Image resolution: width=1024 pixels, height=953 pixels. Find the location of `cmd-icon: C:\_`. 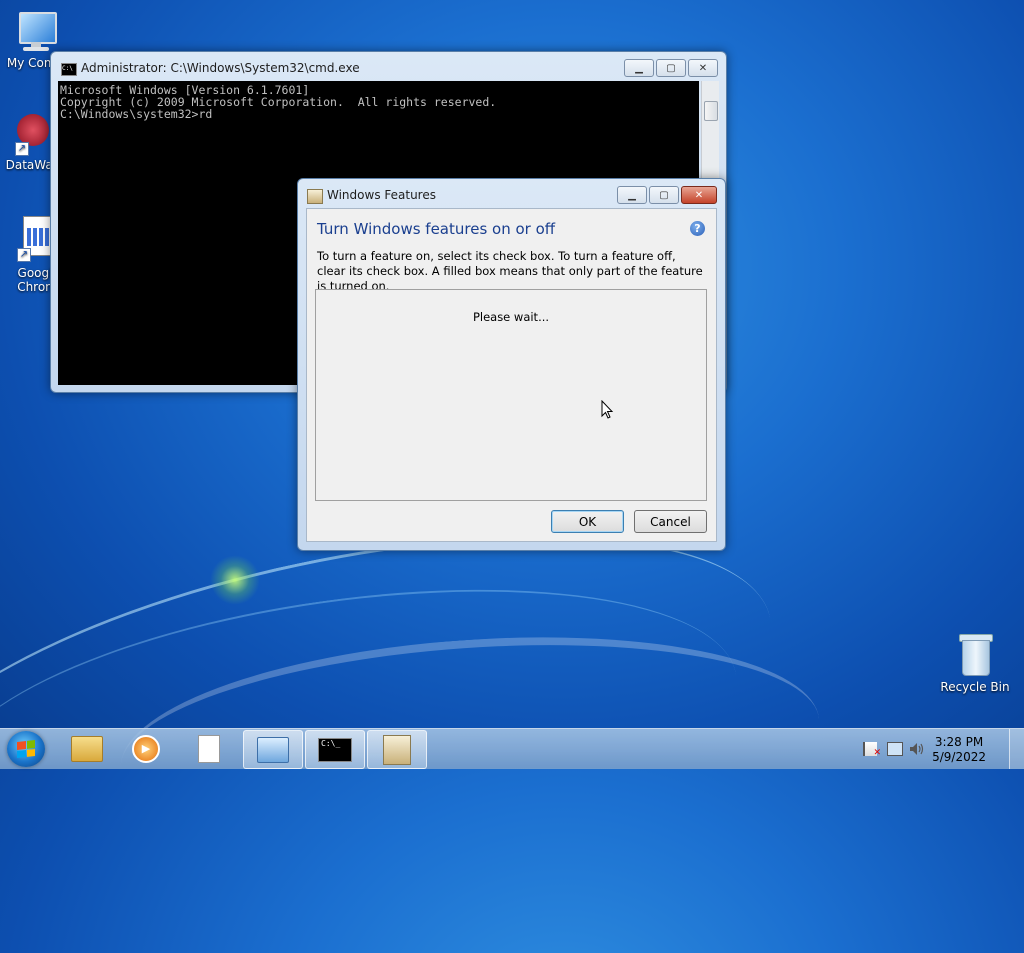

cmd-icon: C:\_ is located at coordinates (335, 749).